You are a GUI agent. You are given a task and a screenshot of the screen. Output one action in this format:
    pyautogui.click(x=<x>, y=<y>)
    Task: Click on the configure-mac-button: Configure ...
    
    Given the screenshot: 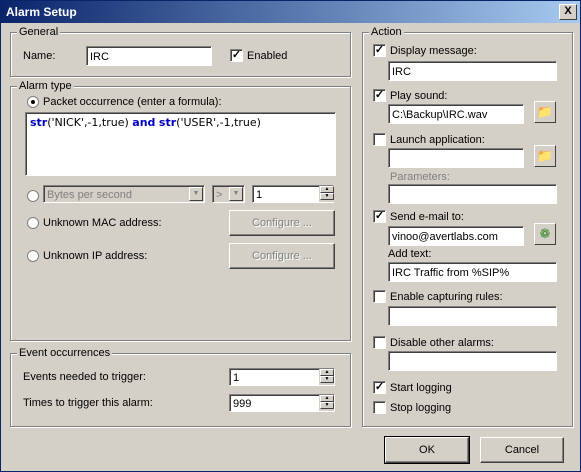 What is the action you would take?
    pyautogui.click(x=282, y=223)
    